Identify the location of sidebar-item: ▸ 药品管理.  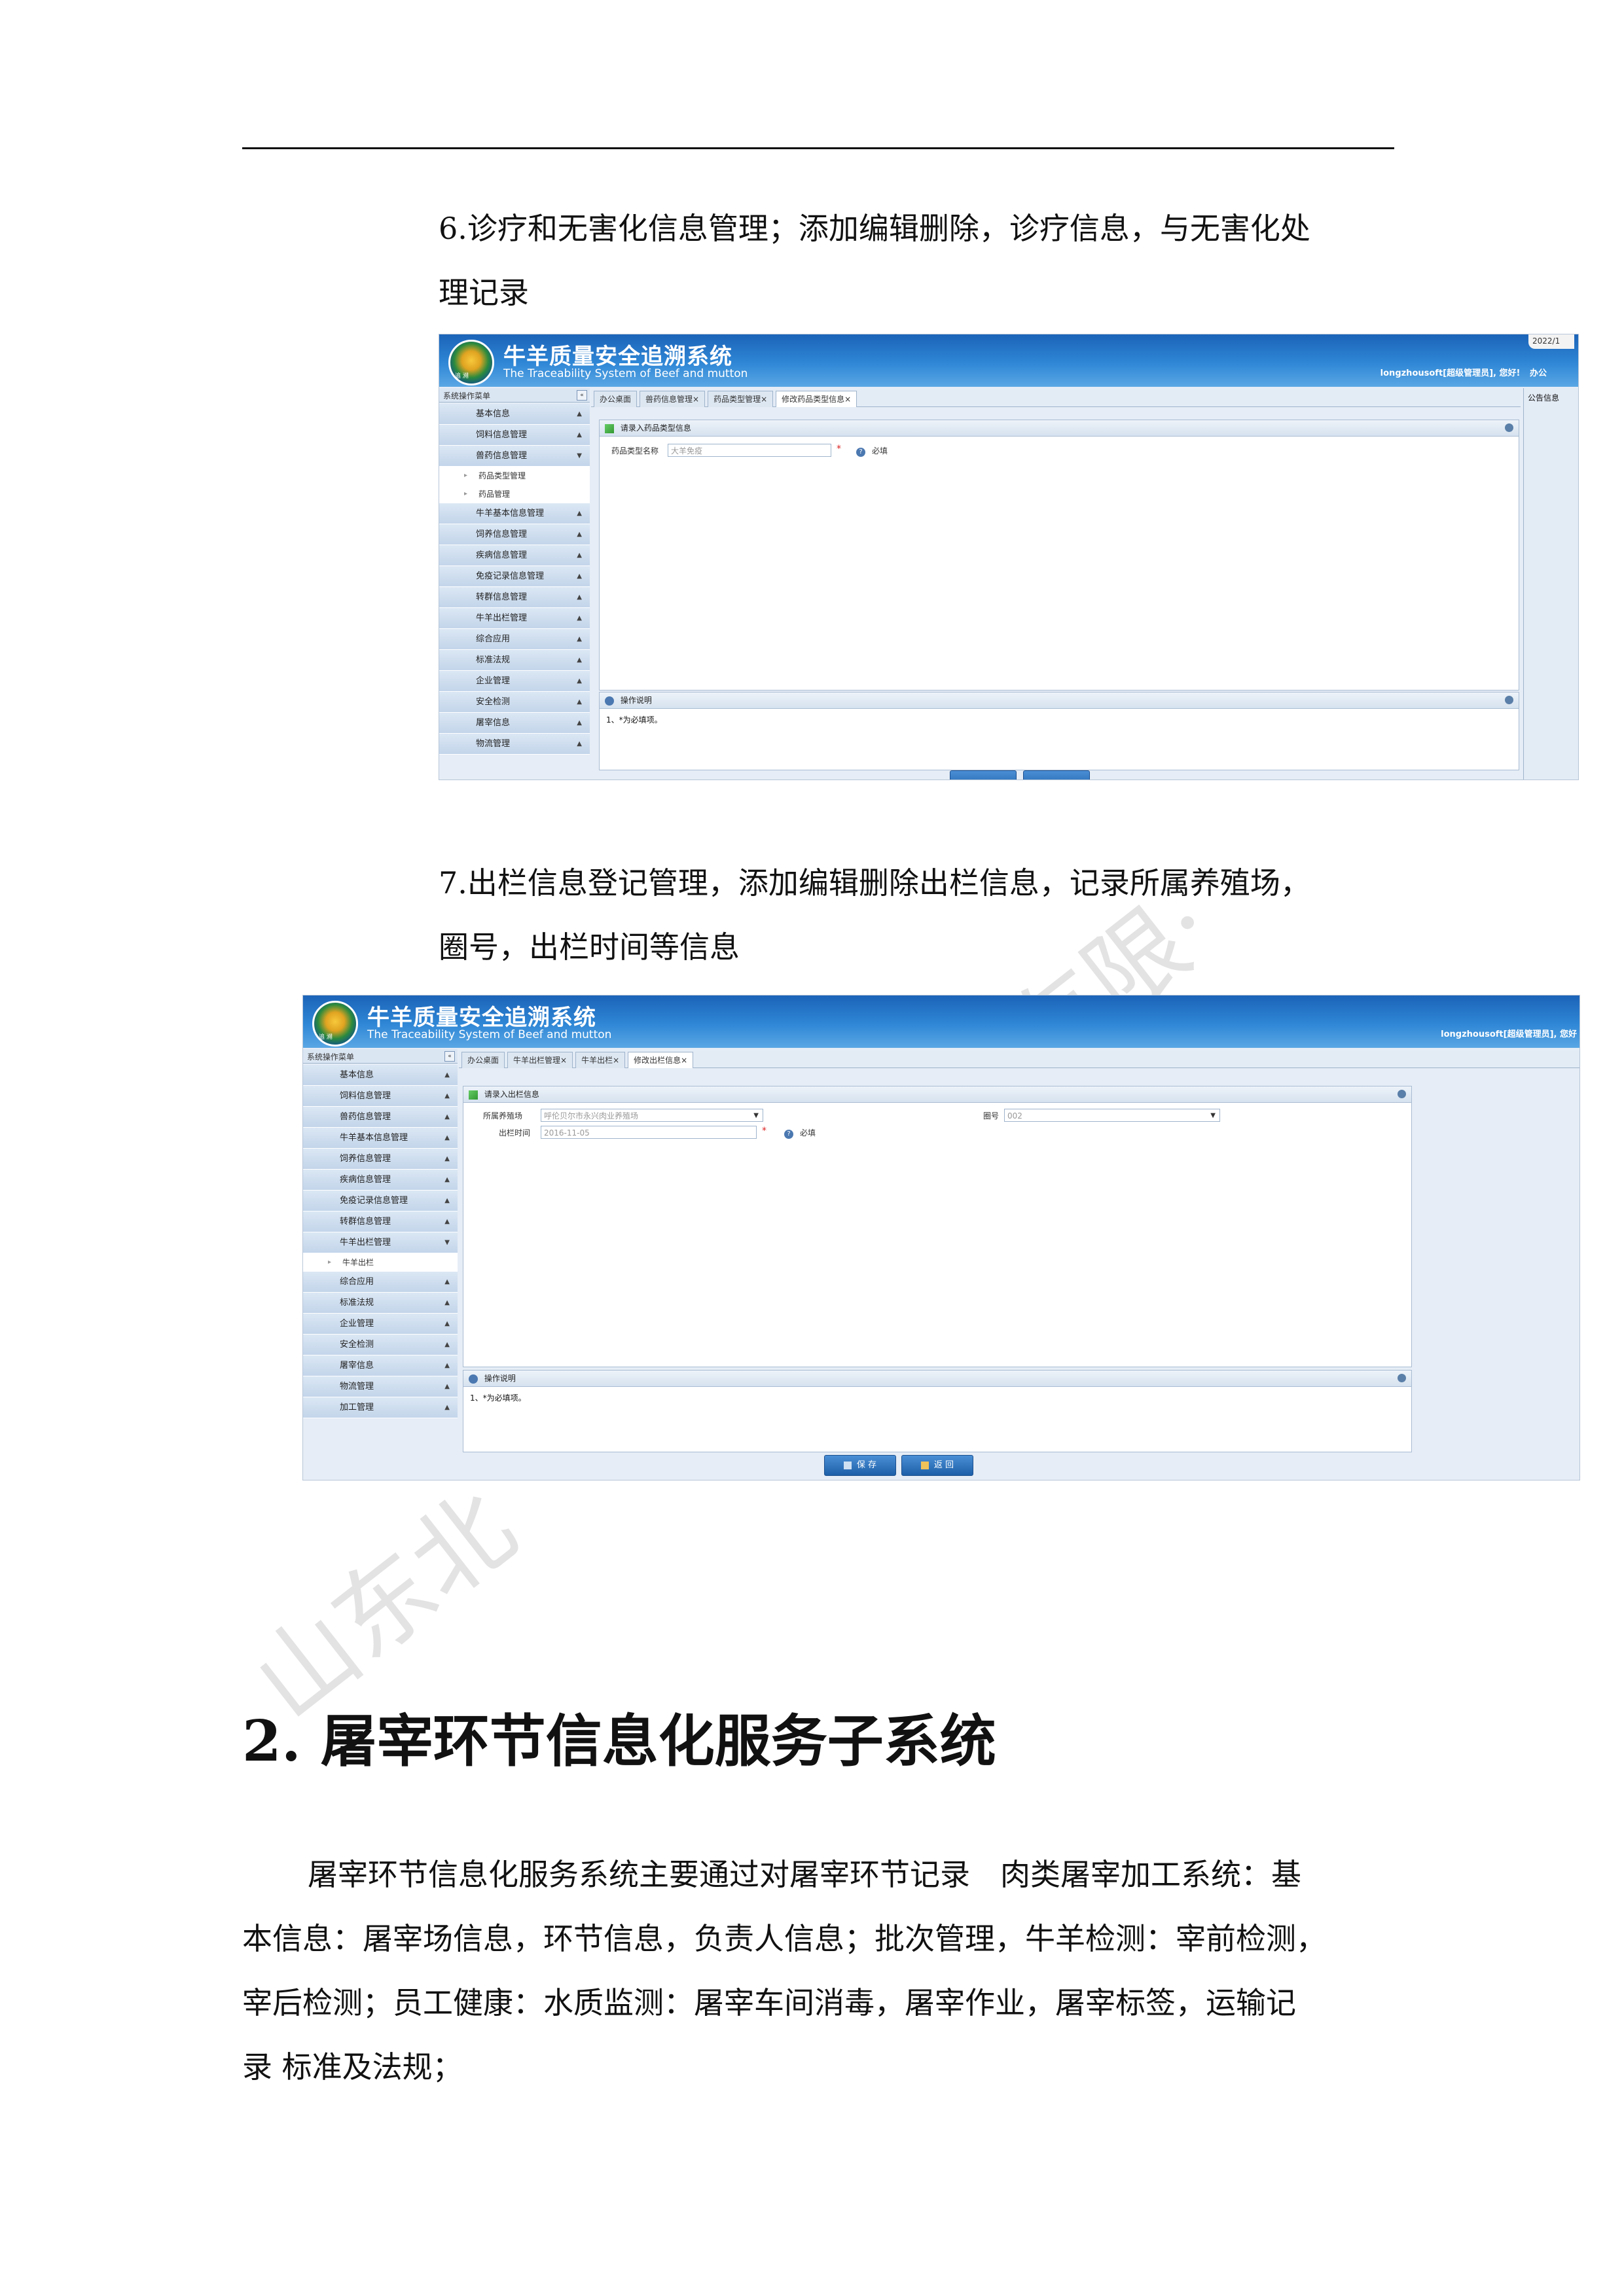
(514, 494).